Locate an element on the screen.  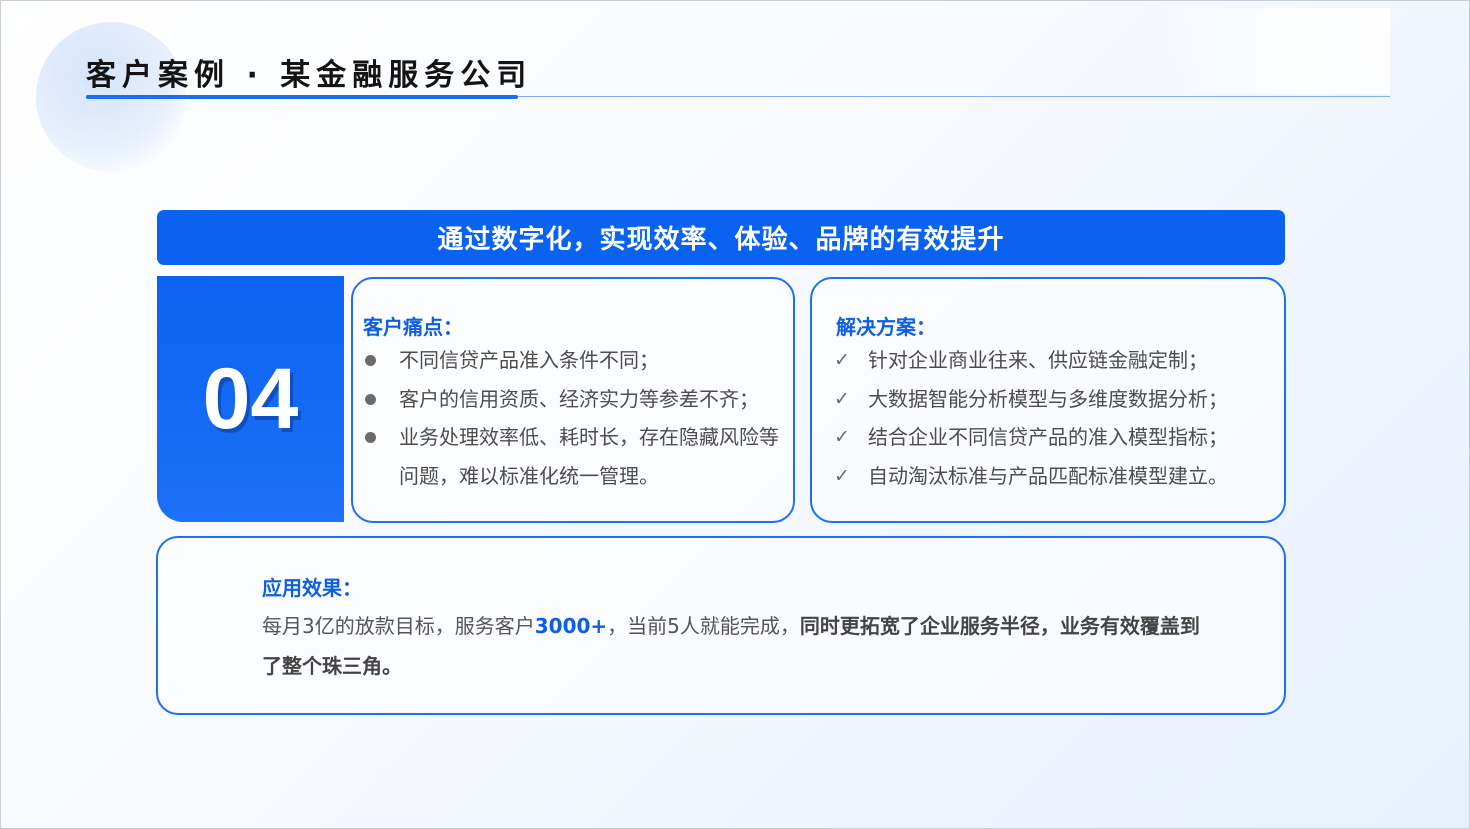
pain-point-text: 客户的信用资质、经济实力等参差不齐； is located at coordinates (579, 398).